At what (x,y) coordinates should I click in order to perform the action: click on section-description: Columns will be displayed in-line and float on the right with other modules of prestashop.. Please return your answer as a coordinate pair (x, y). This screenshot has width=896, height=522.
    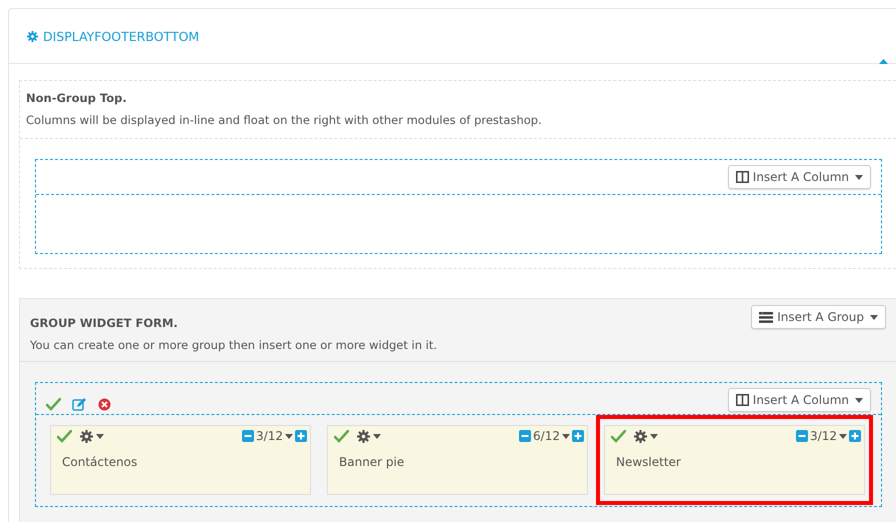
    Looking at the image, I should click on (284, 120).